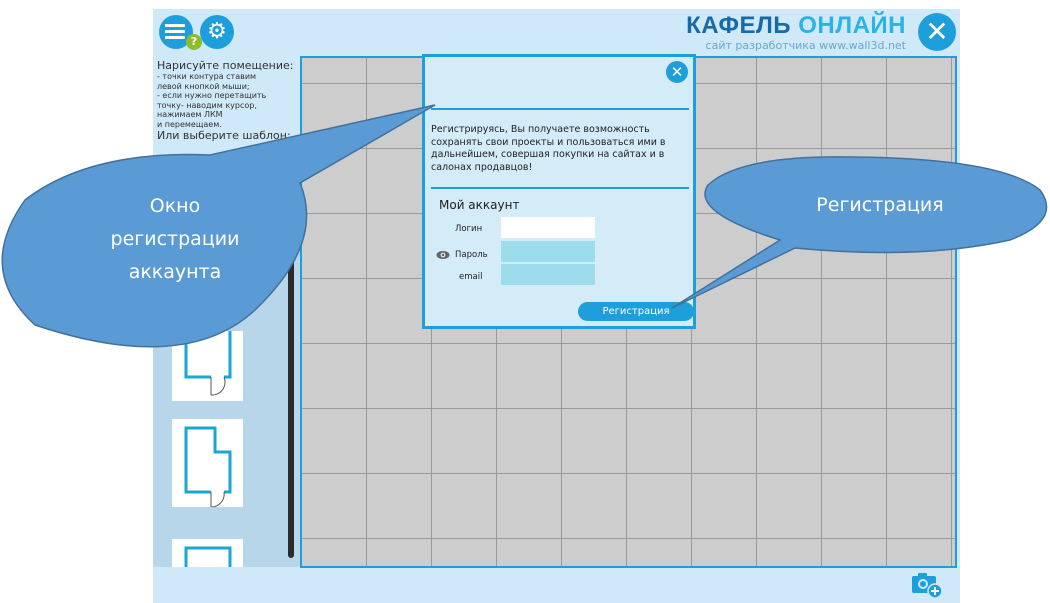  Describe the element at coordinates (203, 86) in the screenshot. I see `instruction-line: левой кнопкой мыши;` at that location.